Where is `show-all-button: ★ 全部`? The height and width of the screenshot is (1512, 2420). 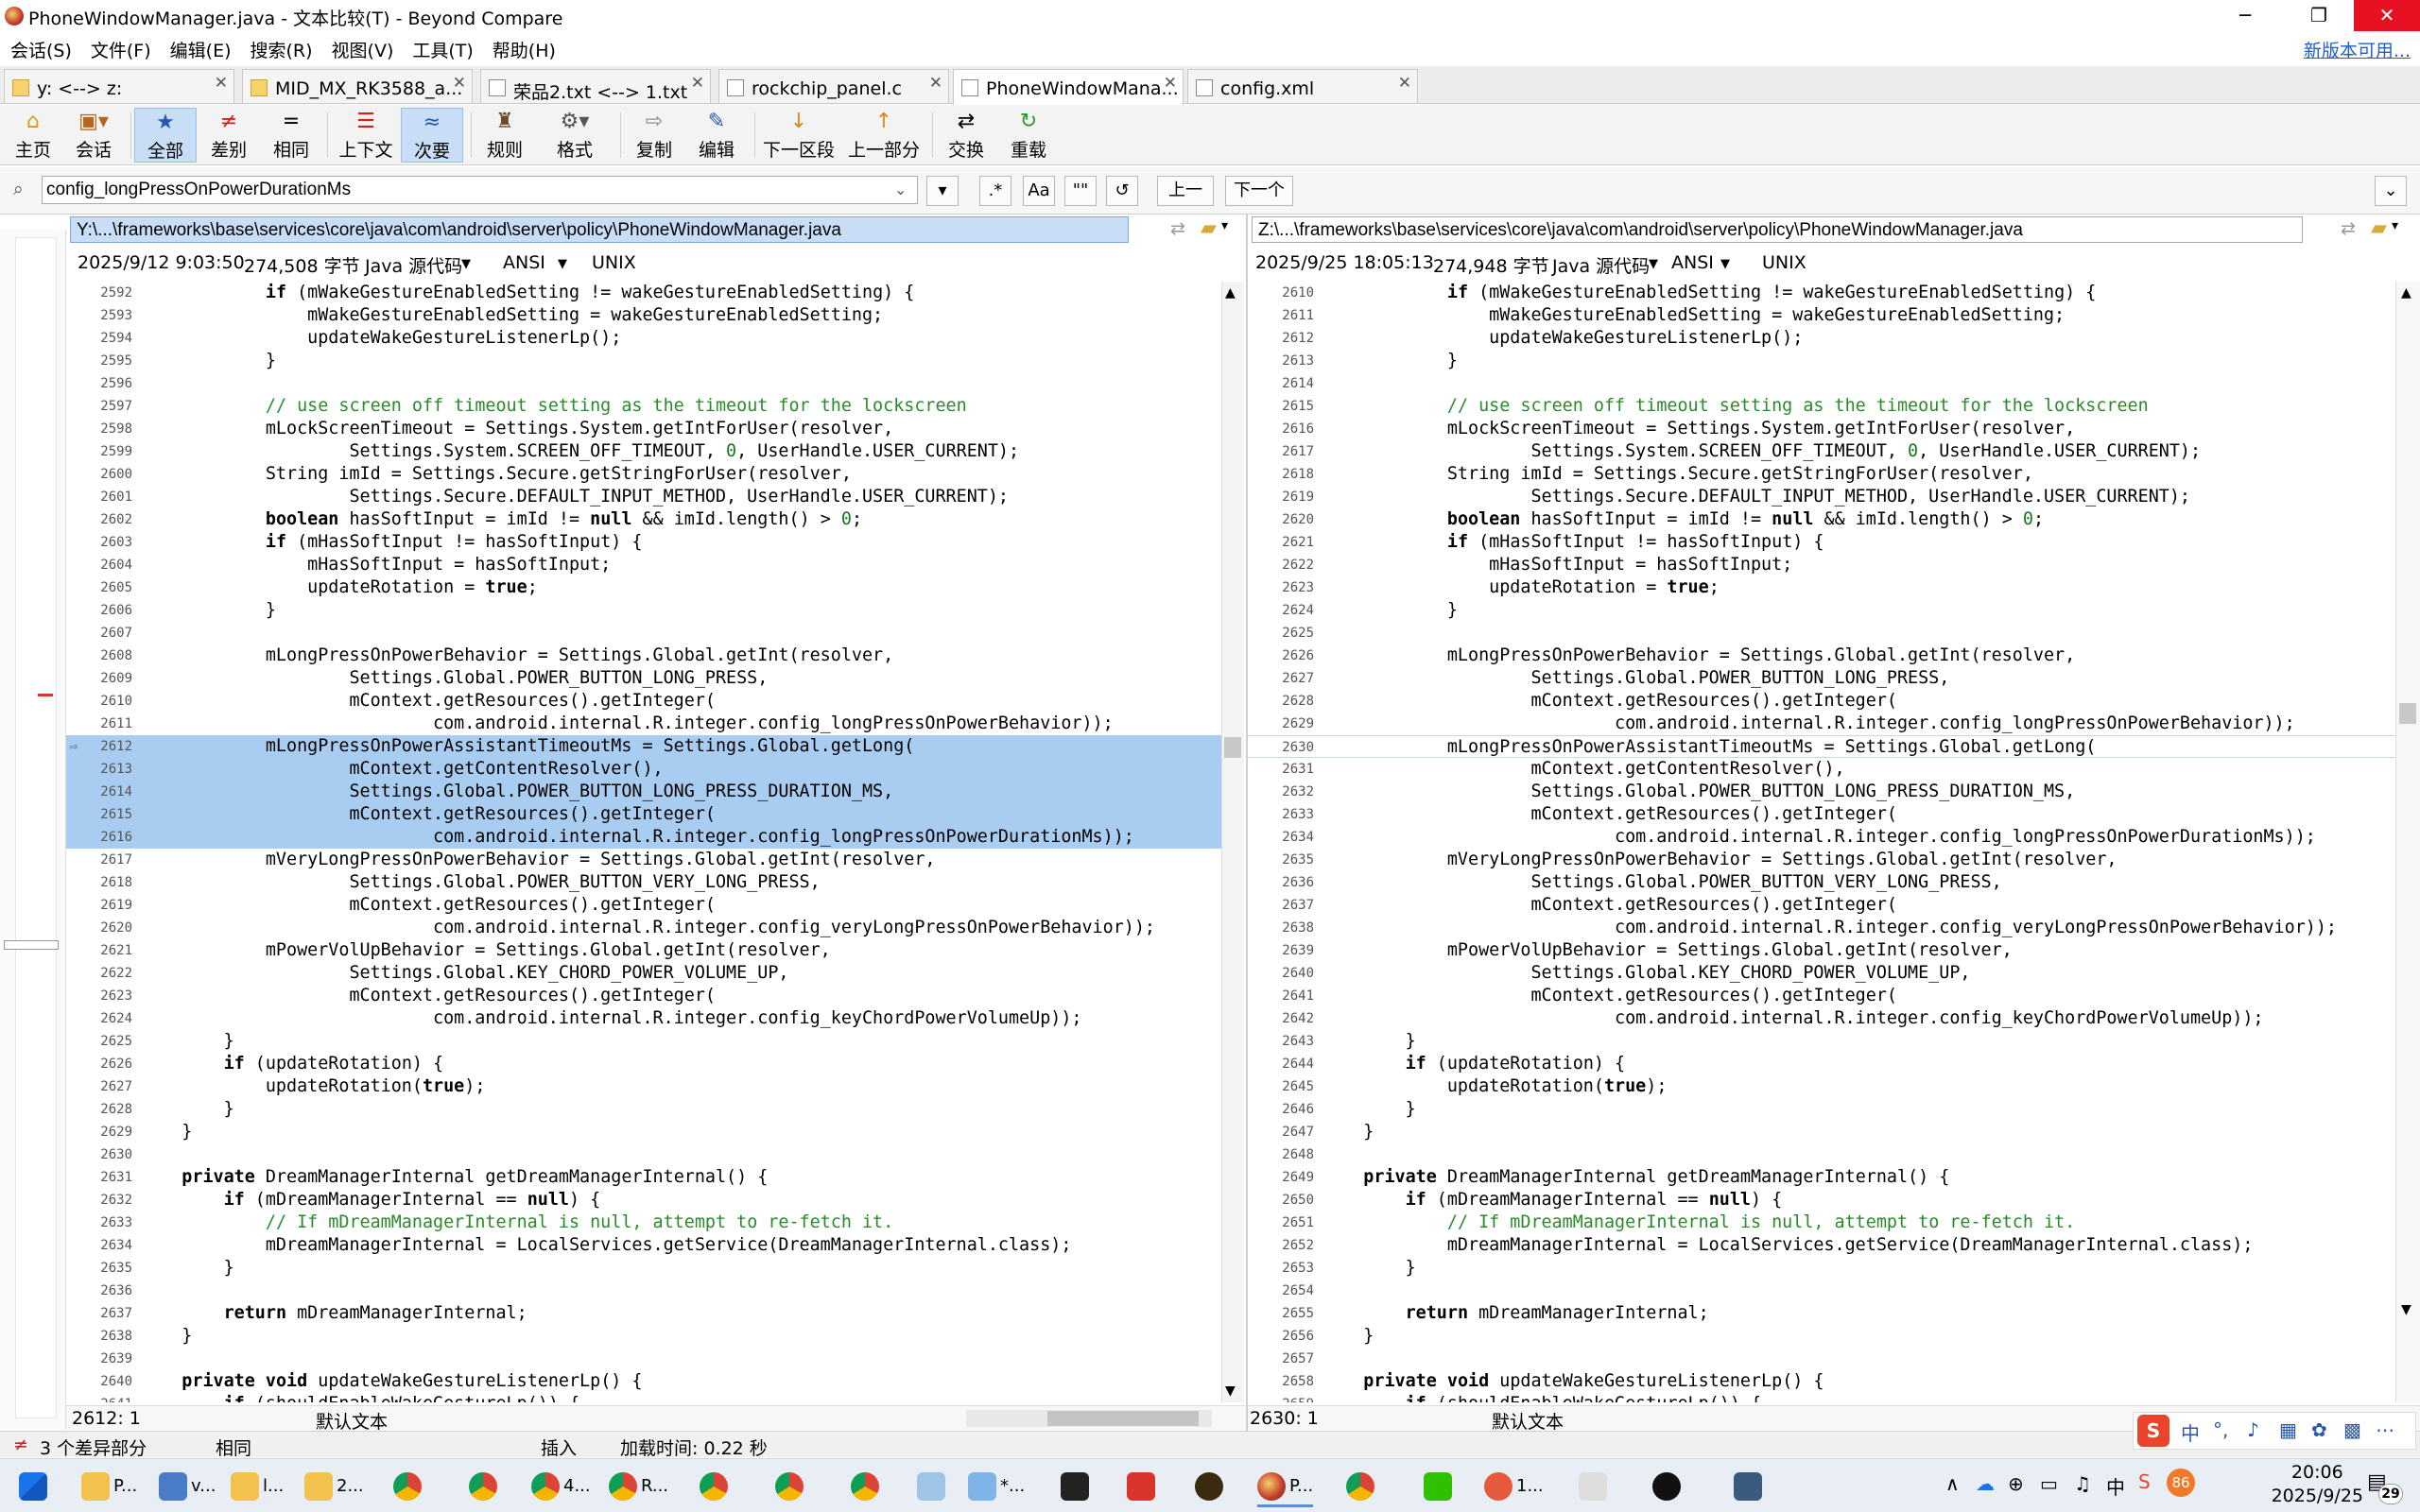 show-all-button: ★ 全部 is located at coordinates (165, 135).